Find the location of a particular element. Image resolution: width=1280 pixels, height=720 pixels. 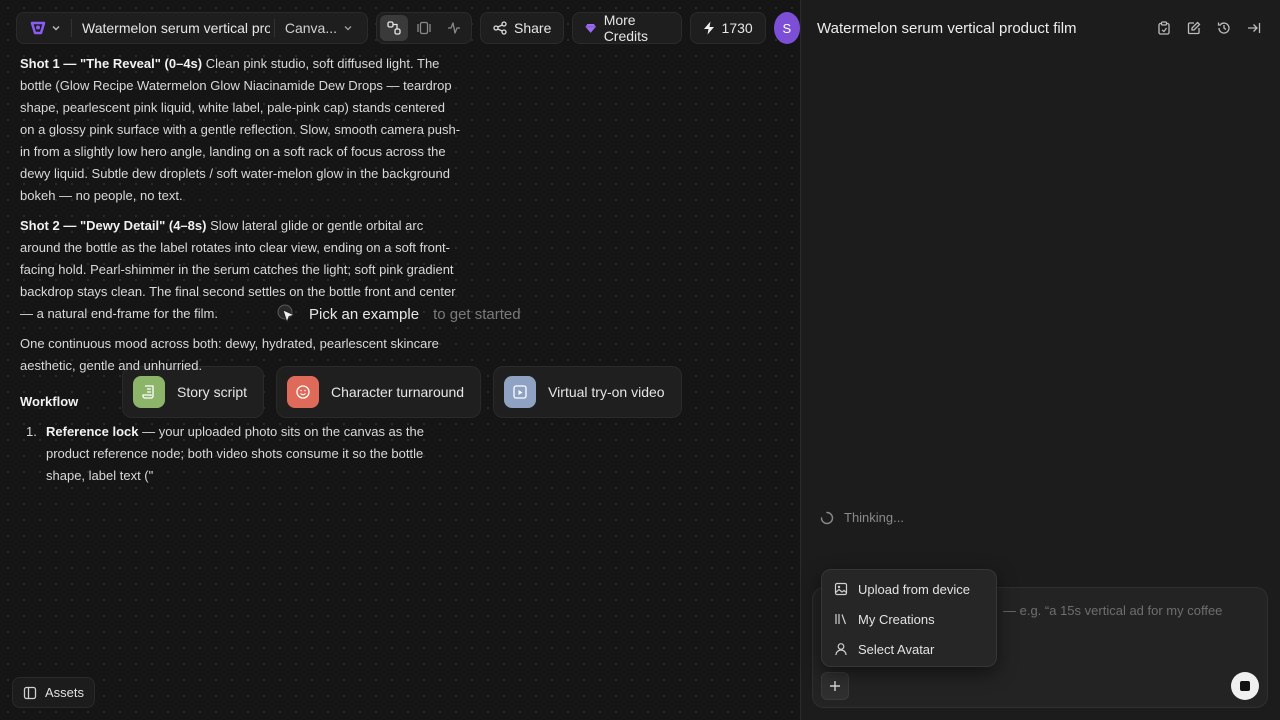

menu-item-label: My Creations is located at coordinates (896, 619).